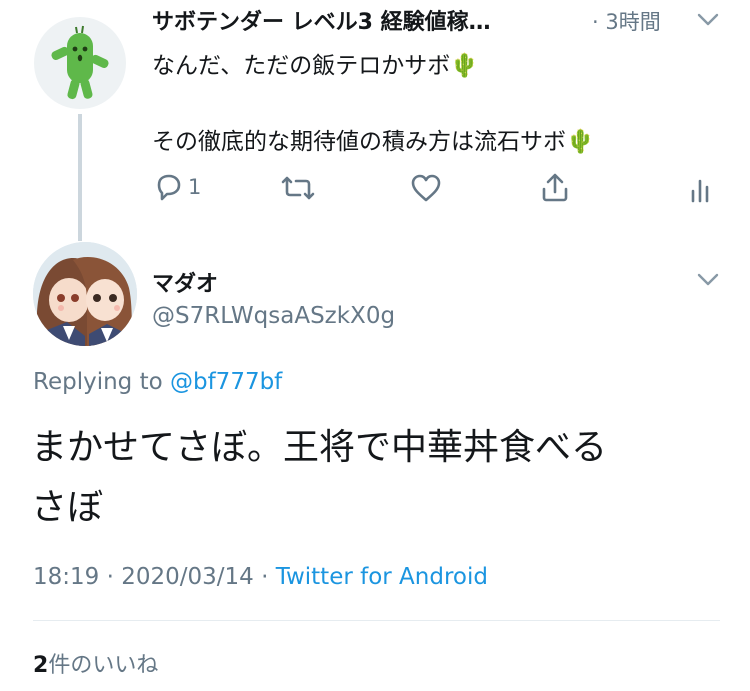 This screenshot has height=691, width=750. What do you see at coordinates (319, 447) in the screenshot?
I see `reply-body-line1: まかせてさぼ。王将で中華丼食べる` at bounding box center [319, 447].